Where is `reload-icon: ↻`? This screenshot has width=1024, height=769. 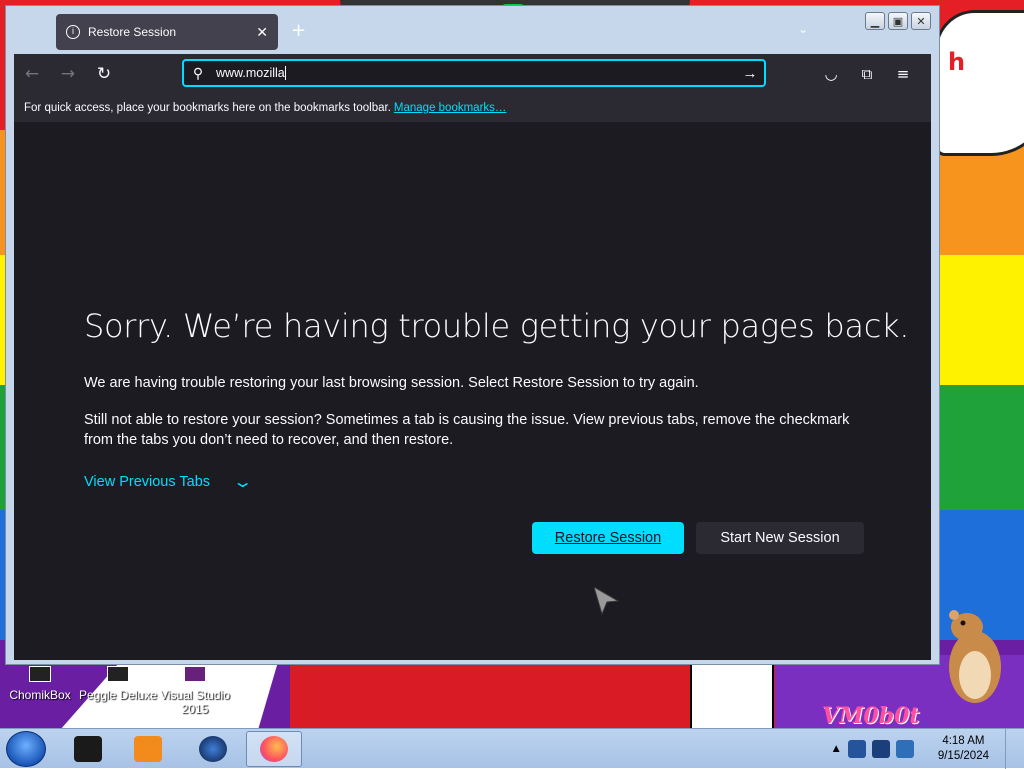 reload-icon: ↻ is located at coordinates (104, 74).